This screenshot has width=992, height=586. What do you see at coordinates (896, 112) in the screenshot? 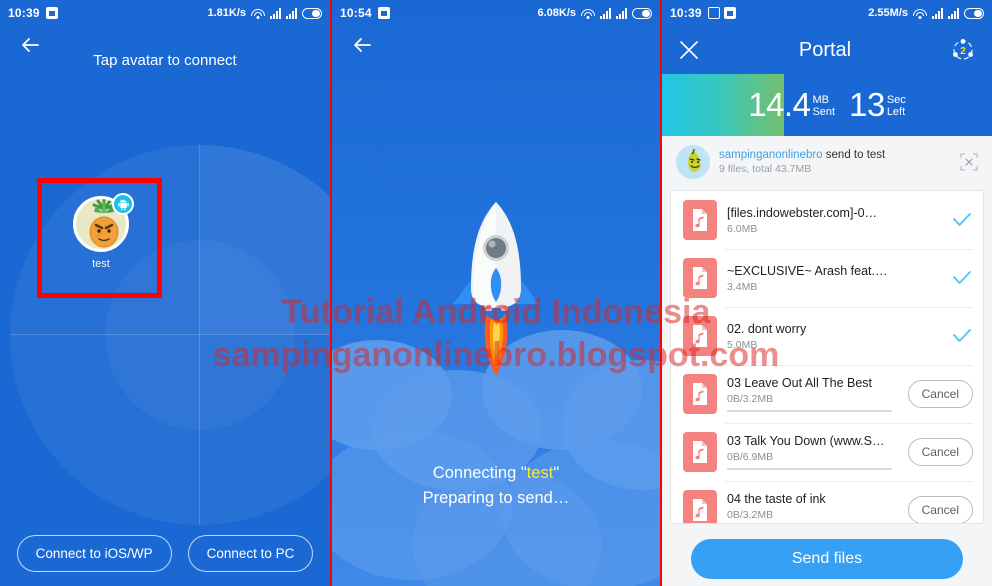
I see `time-unit-bottom: Left` at bounding box center [896, 112].